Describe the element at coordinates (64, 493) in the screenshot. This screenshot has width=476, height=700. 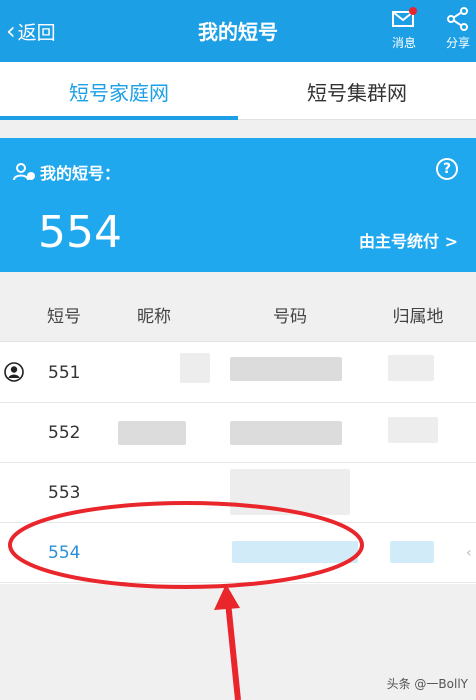
I see `short-number: 553` at that location.